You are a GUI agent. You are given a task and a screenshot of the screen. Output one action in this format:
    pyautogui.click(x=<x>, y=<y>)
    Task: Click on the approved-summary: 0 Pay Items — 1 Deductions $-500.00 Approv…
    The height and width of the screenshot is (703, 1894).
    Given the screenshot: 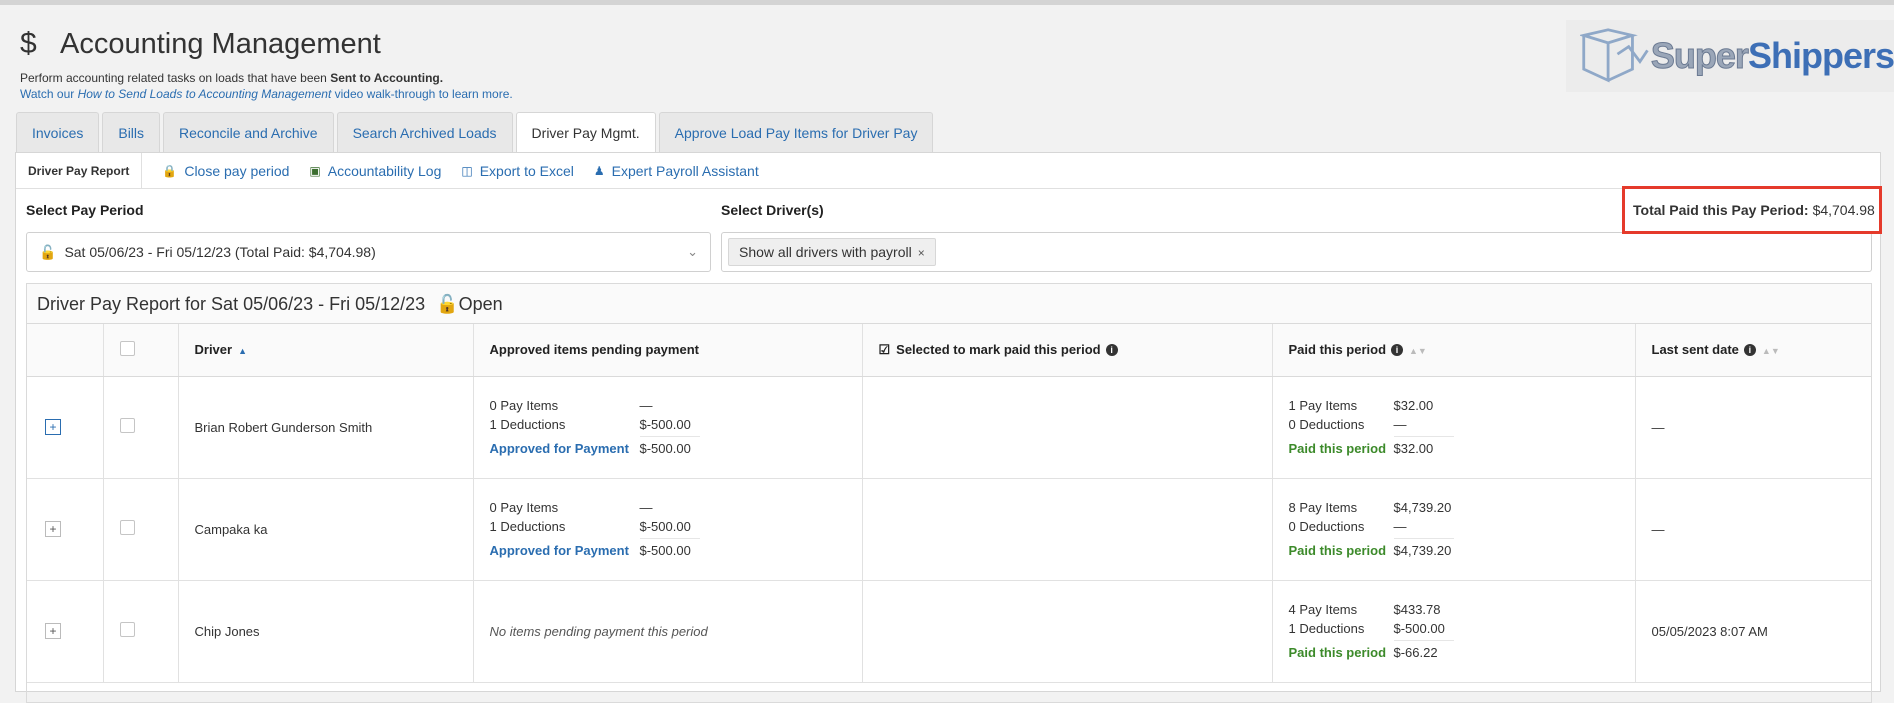 What is the action you would take?
    pyautogui.click(x=675, y=529)
    